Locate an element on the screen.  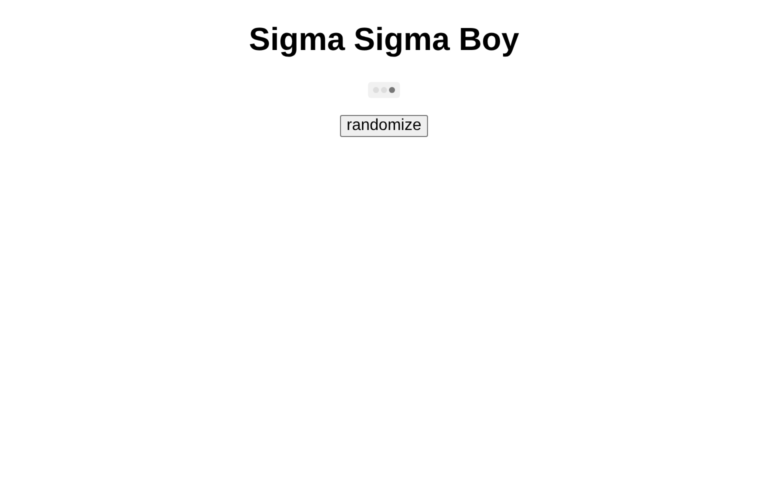
randomize-button: randomize is located at coordinates (384, 126).